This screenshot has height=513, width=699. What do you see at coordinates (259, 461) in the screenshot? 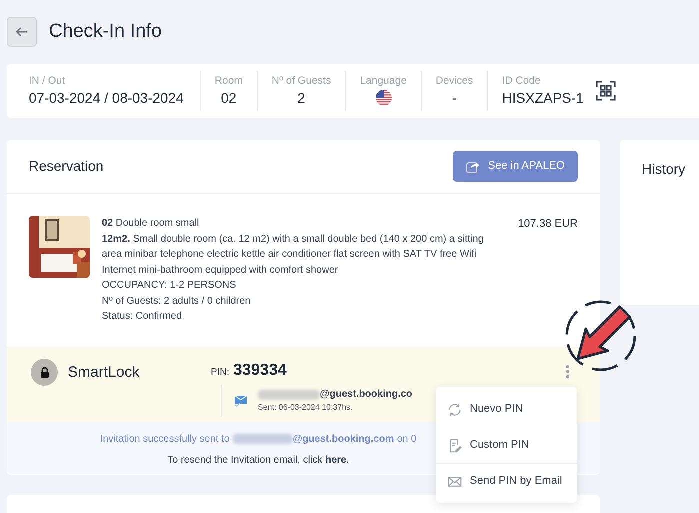
I see `resend-text: To resend the Invitation email, click here.` at bounding box center [259, 461].